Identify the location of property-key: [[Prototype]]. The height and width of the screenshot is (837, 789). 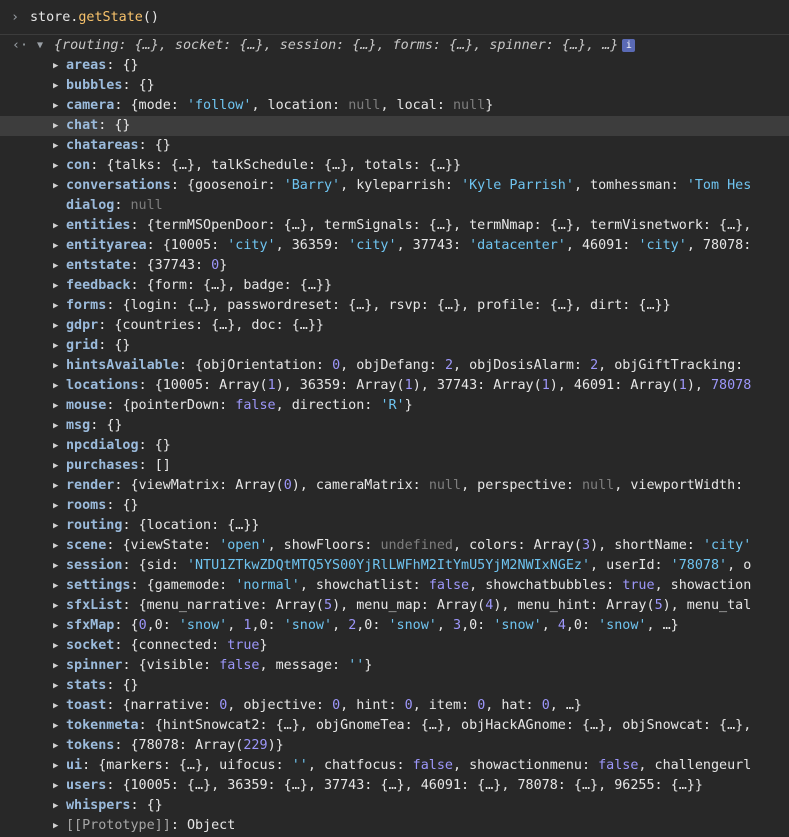
(118, 825).